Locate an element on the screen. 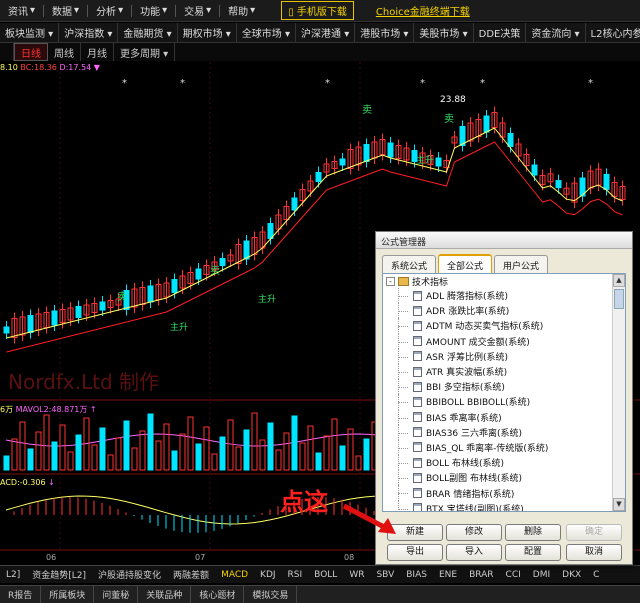 Image resolution: width=640 pixels, height=603 pixels. indicator-tab-macd: MACD is located at coordinates (234, 574).